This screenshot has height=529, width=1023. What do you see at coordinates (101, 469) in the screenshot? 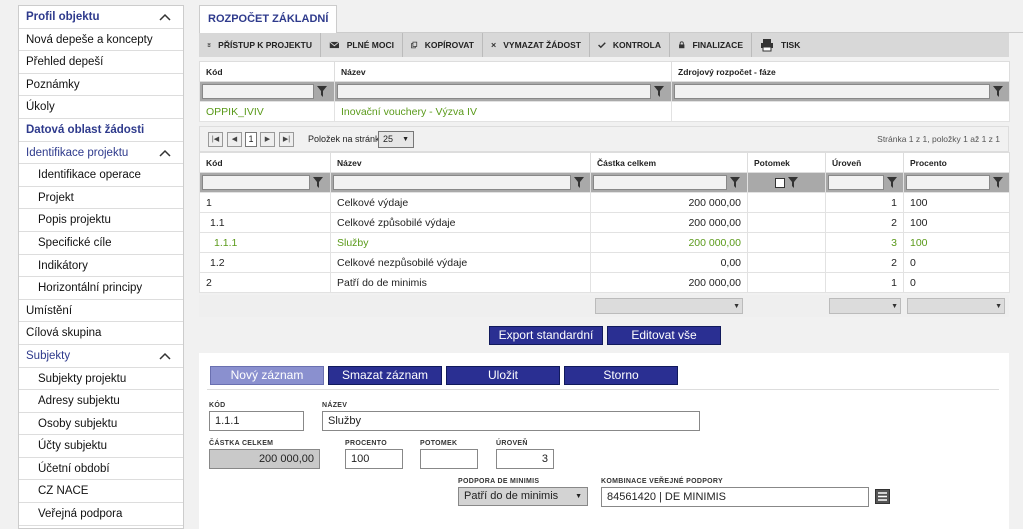
I see `sidebar-item: Účetní období` at bounding box center [101, 469].